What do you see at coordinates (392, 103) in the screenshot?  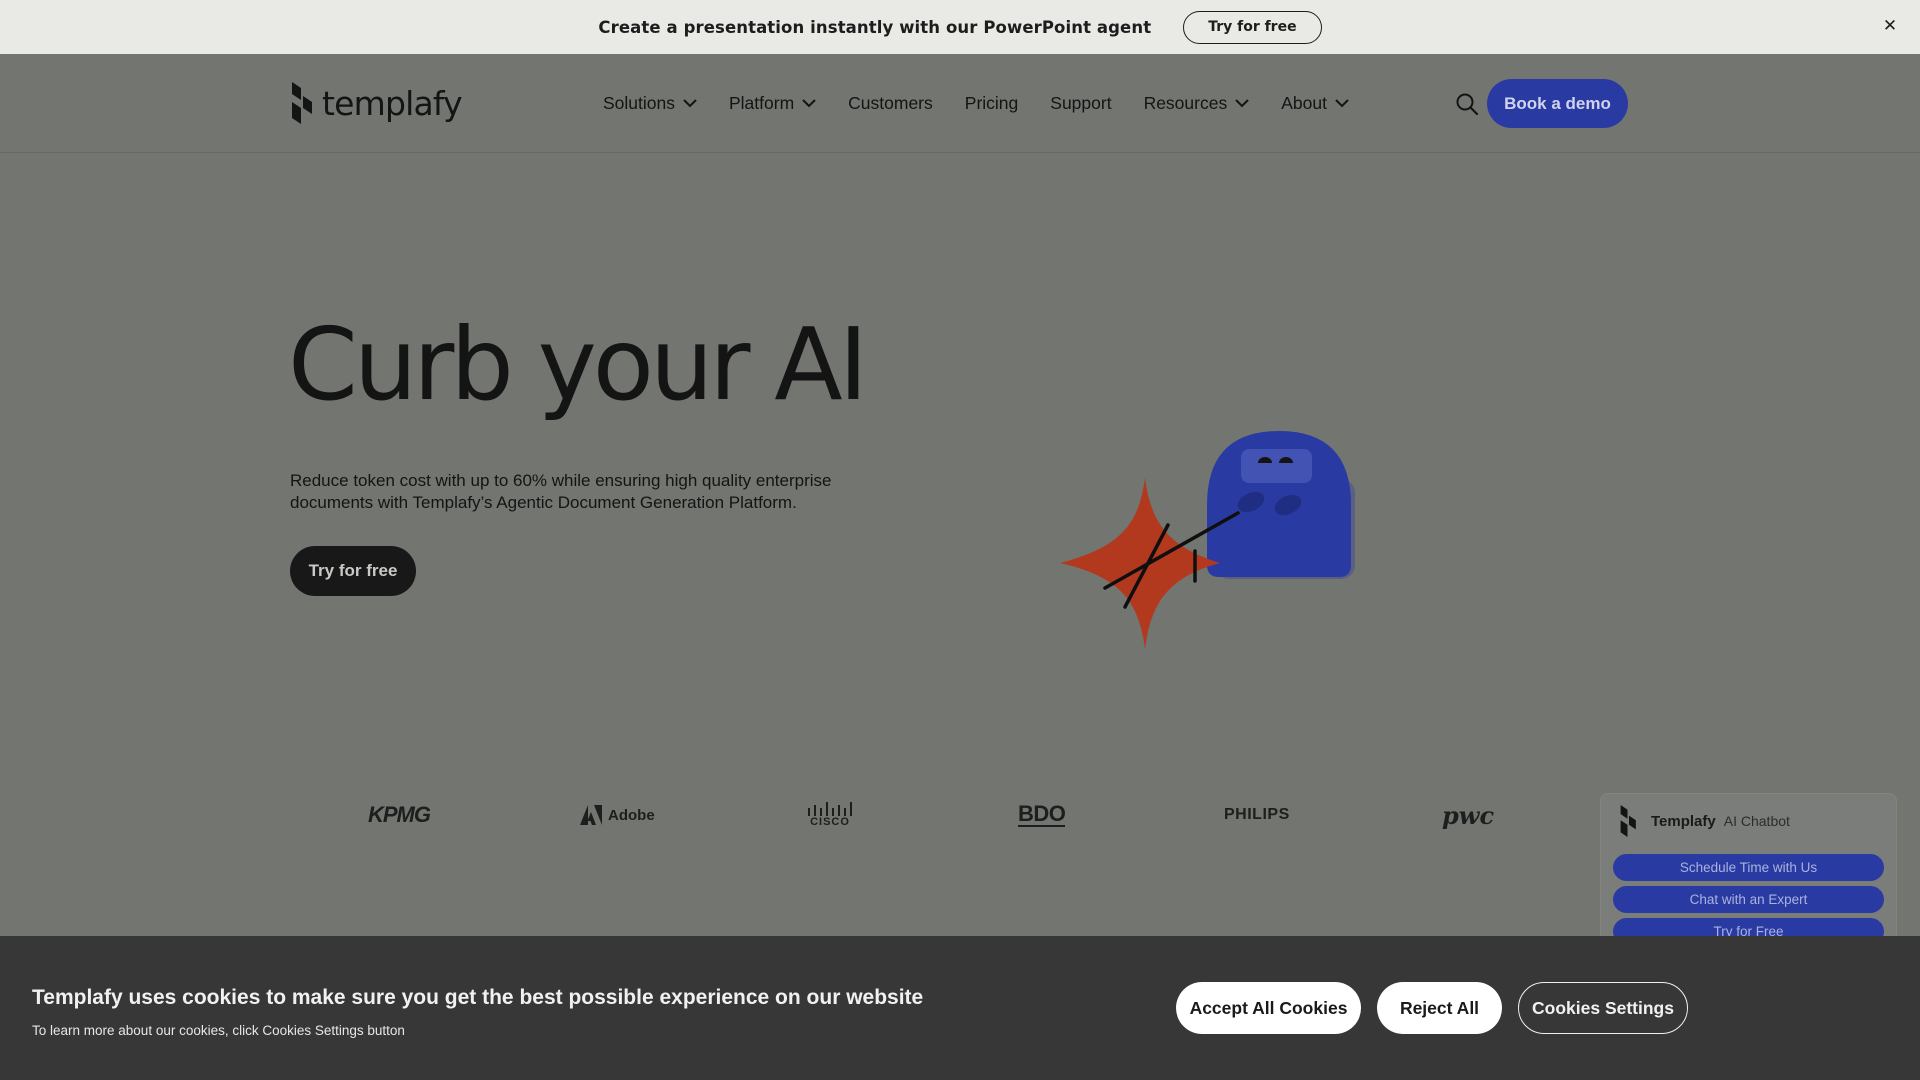 I see `logo-wordmark: templafy` at bounding box center [392, 103].